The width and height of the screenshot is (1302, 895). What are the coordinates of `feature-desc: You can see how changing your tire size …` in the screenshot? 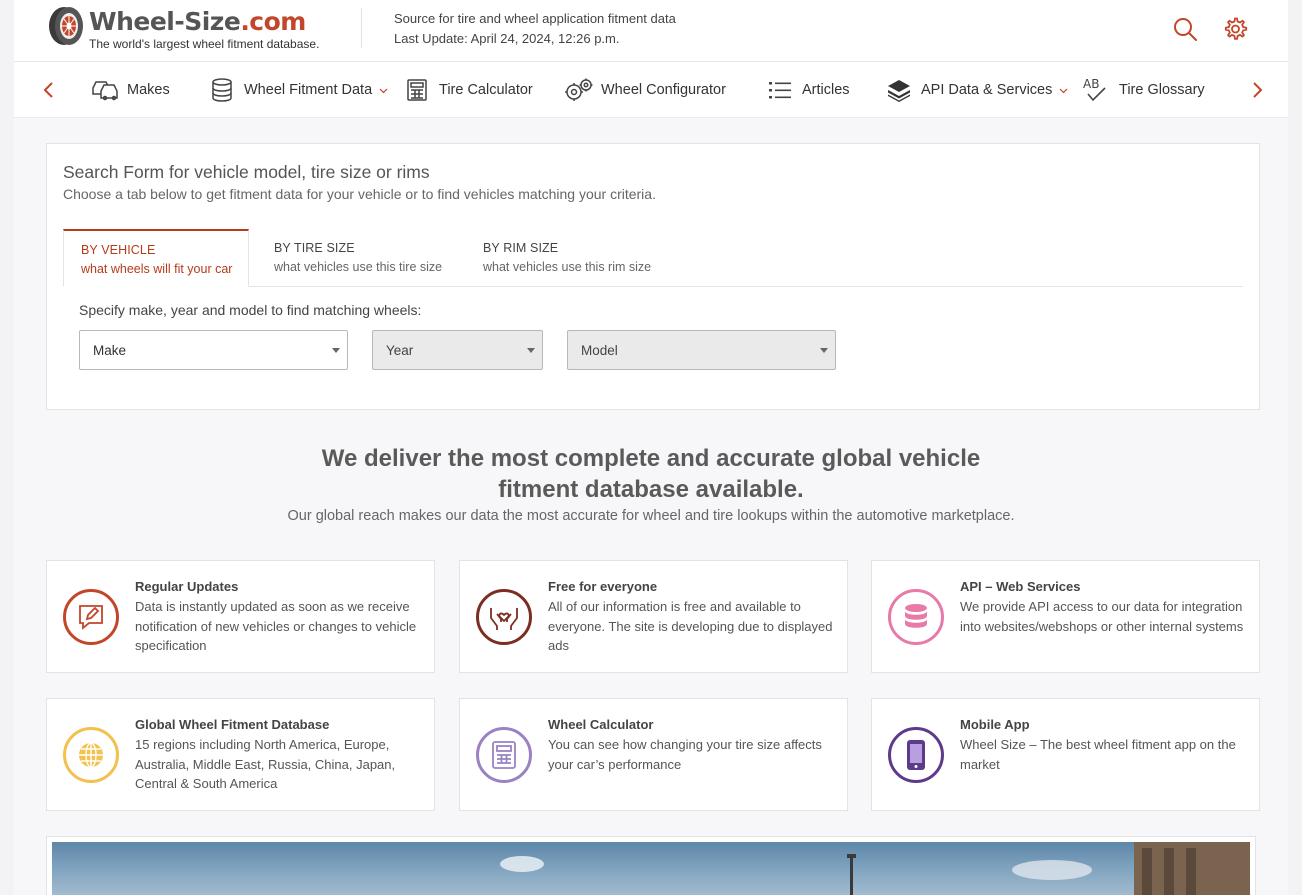 It's located at (685, 754).